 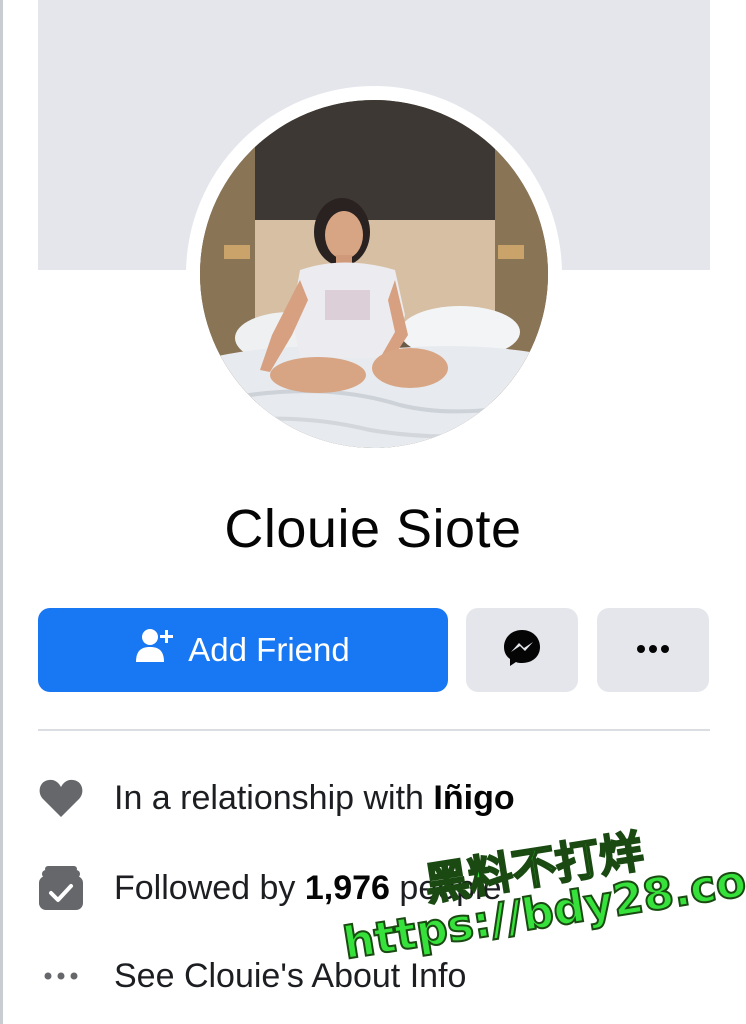 I want to click on relationship-text: In a relationship with Iñigo, so click(x=314, y=797).